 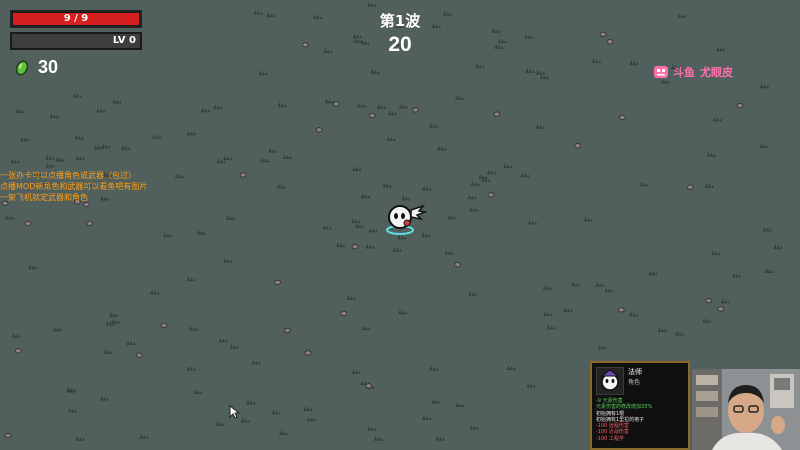 What do you see at coordinates (624, 407) in the screenshot?
I see `card-stat-line: 元素伤害的修改增加33%` at bounding box center [624, 407].